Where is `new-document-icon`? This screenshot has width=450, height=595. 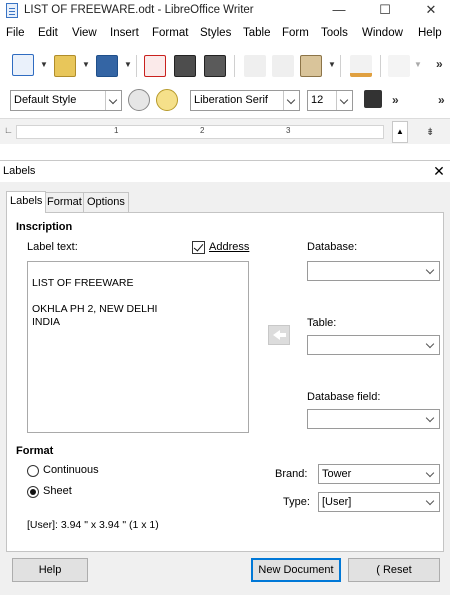
new-document-icon is located at coordinates (23, 65).